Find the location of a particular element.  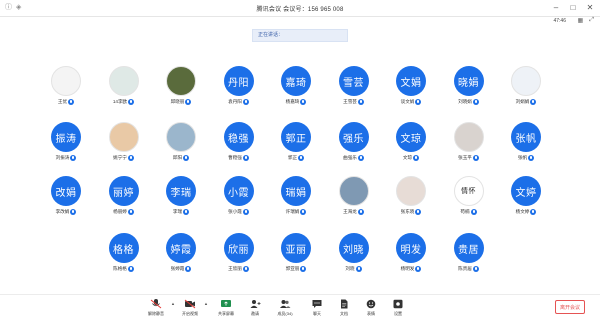

participant-name-line: 刘振涛 is located at coordinates (66, 158).